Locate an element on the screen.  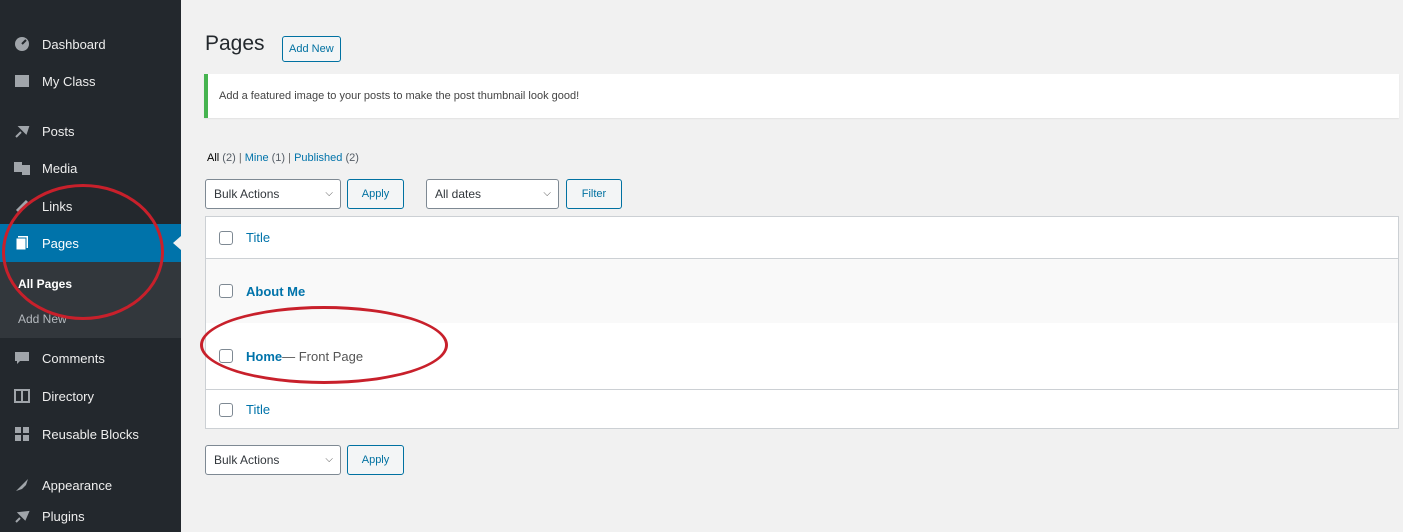
apply-button-bottom: Apply is located at coordinates (375, 460).